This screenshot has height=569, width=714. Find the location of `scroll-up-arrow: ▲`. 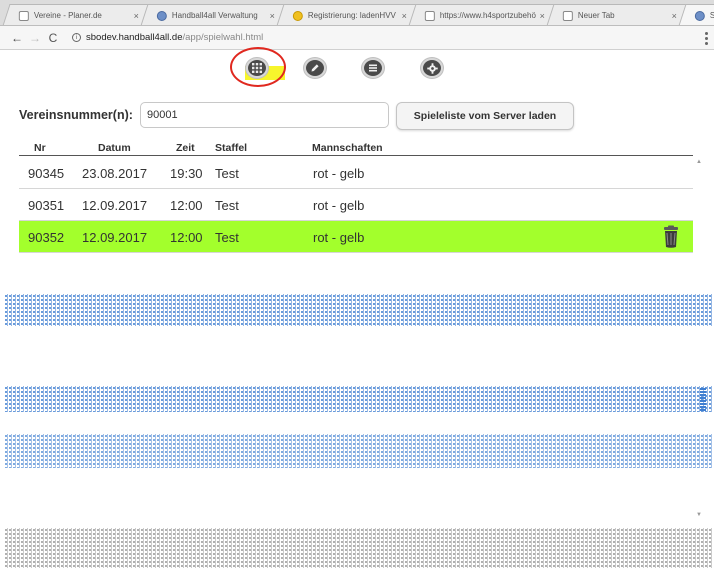

scroll-up-arrow: ▲ is located at coordinates (699, 162).